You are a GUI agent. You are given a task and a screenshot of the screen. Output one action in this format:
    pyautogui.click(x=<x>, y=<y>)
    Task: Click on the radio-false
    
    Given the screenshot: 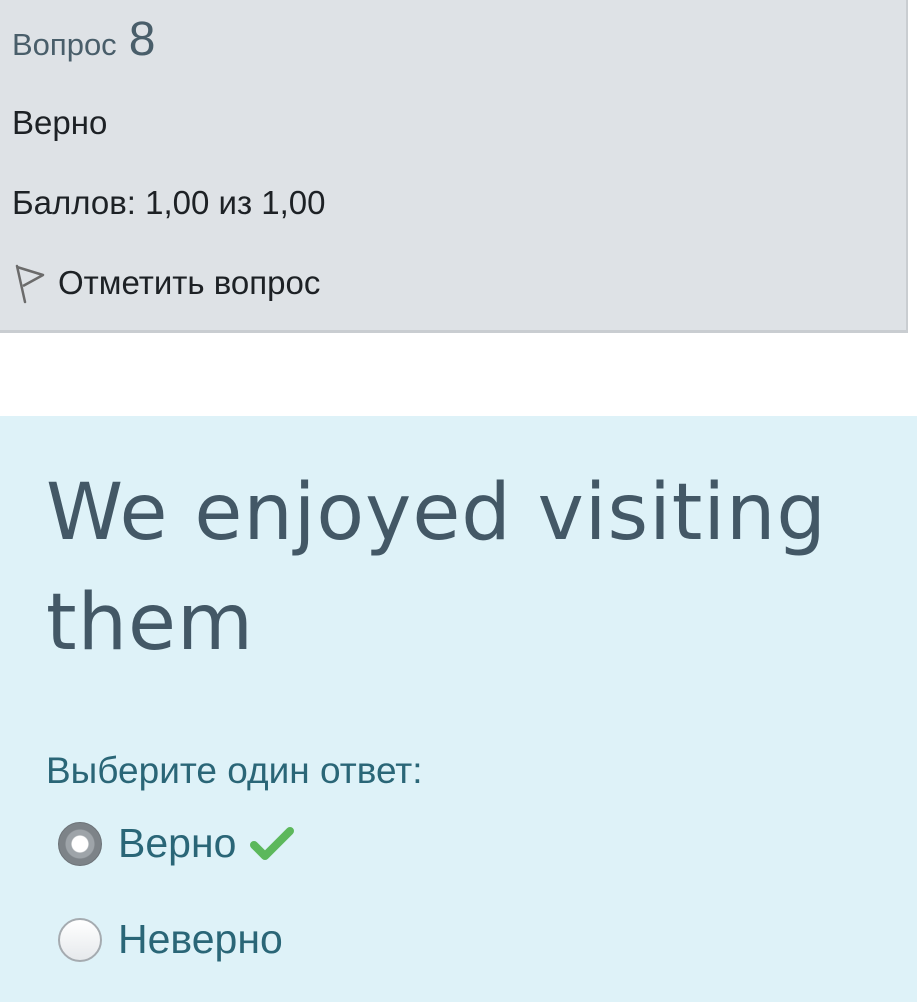 What is the action you would take?
    pyautogui.click(x=80, y=939)
    